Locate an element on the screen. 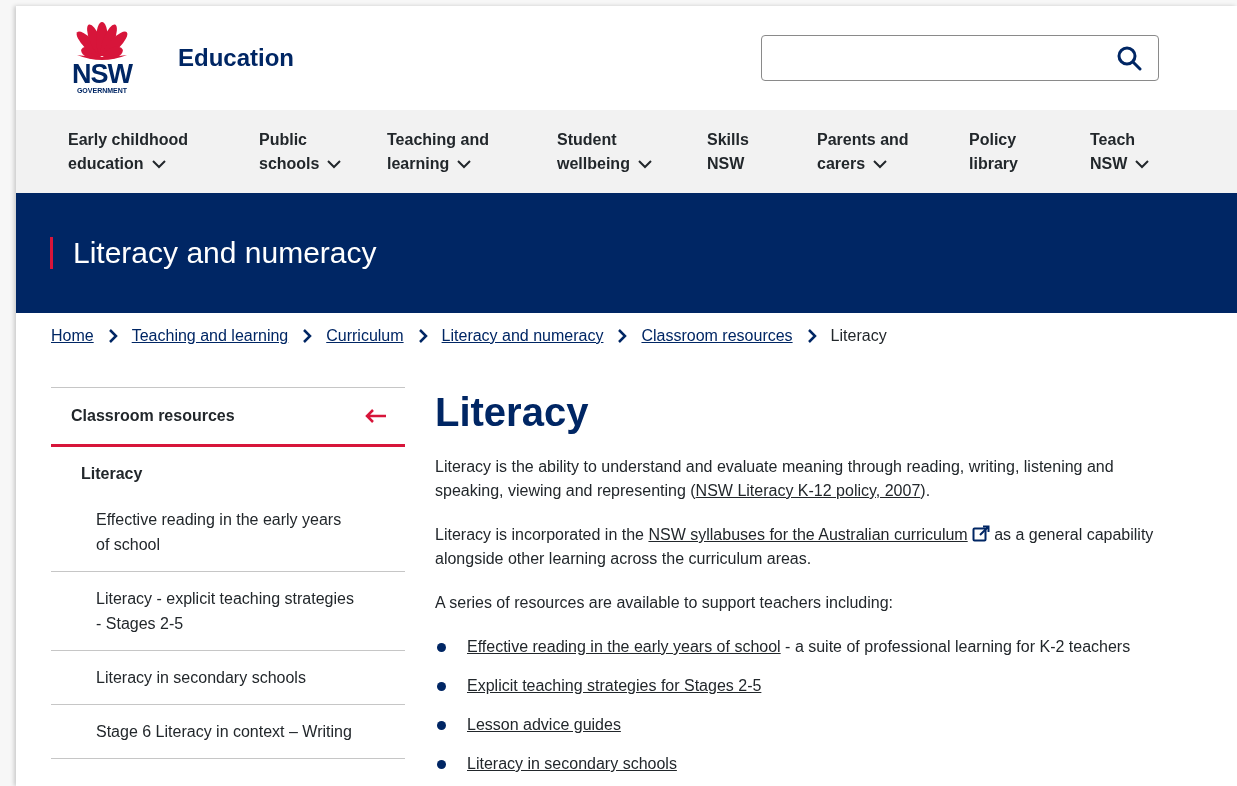 The width and height of the screenshot is (1237, 786). sidebar-item: Literacy is located at coordinates (228, 470).